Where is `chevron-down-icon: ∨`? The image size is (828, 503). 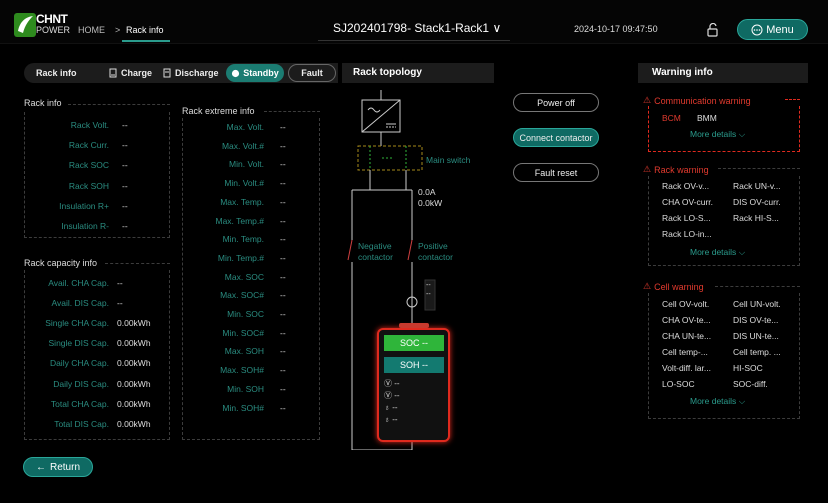 chevron-down-icon: ∨ is located at coordinates (497, 28).